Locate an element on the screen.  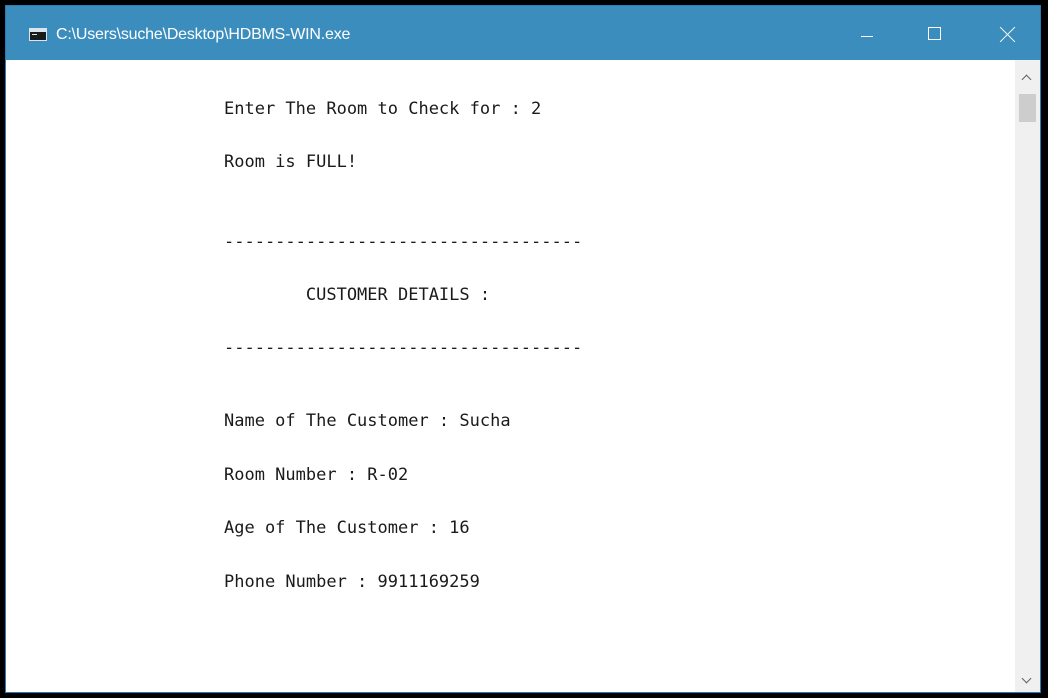
minimize-button is located at coordinates (867, 33).